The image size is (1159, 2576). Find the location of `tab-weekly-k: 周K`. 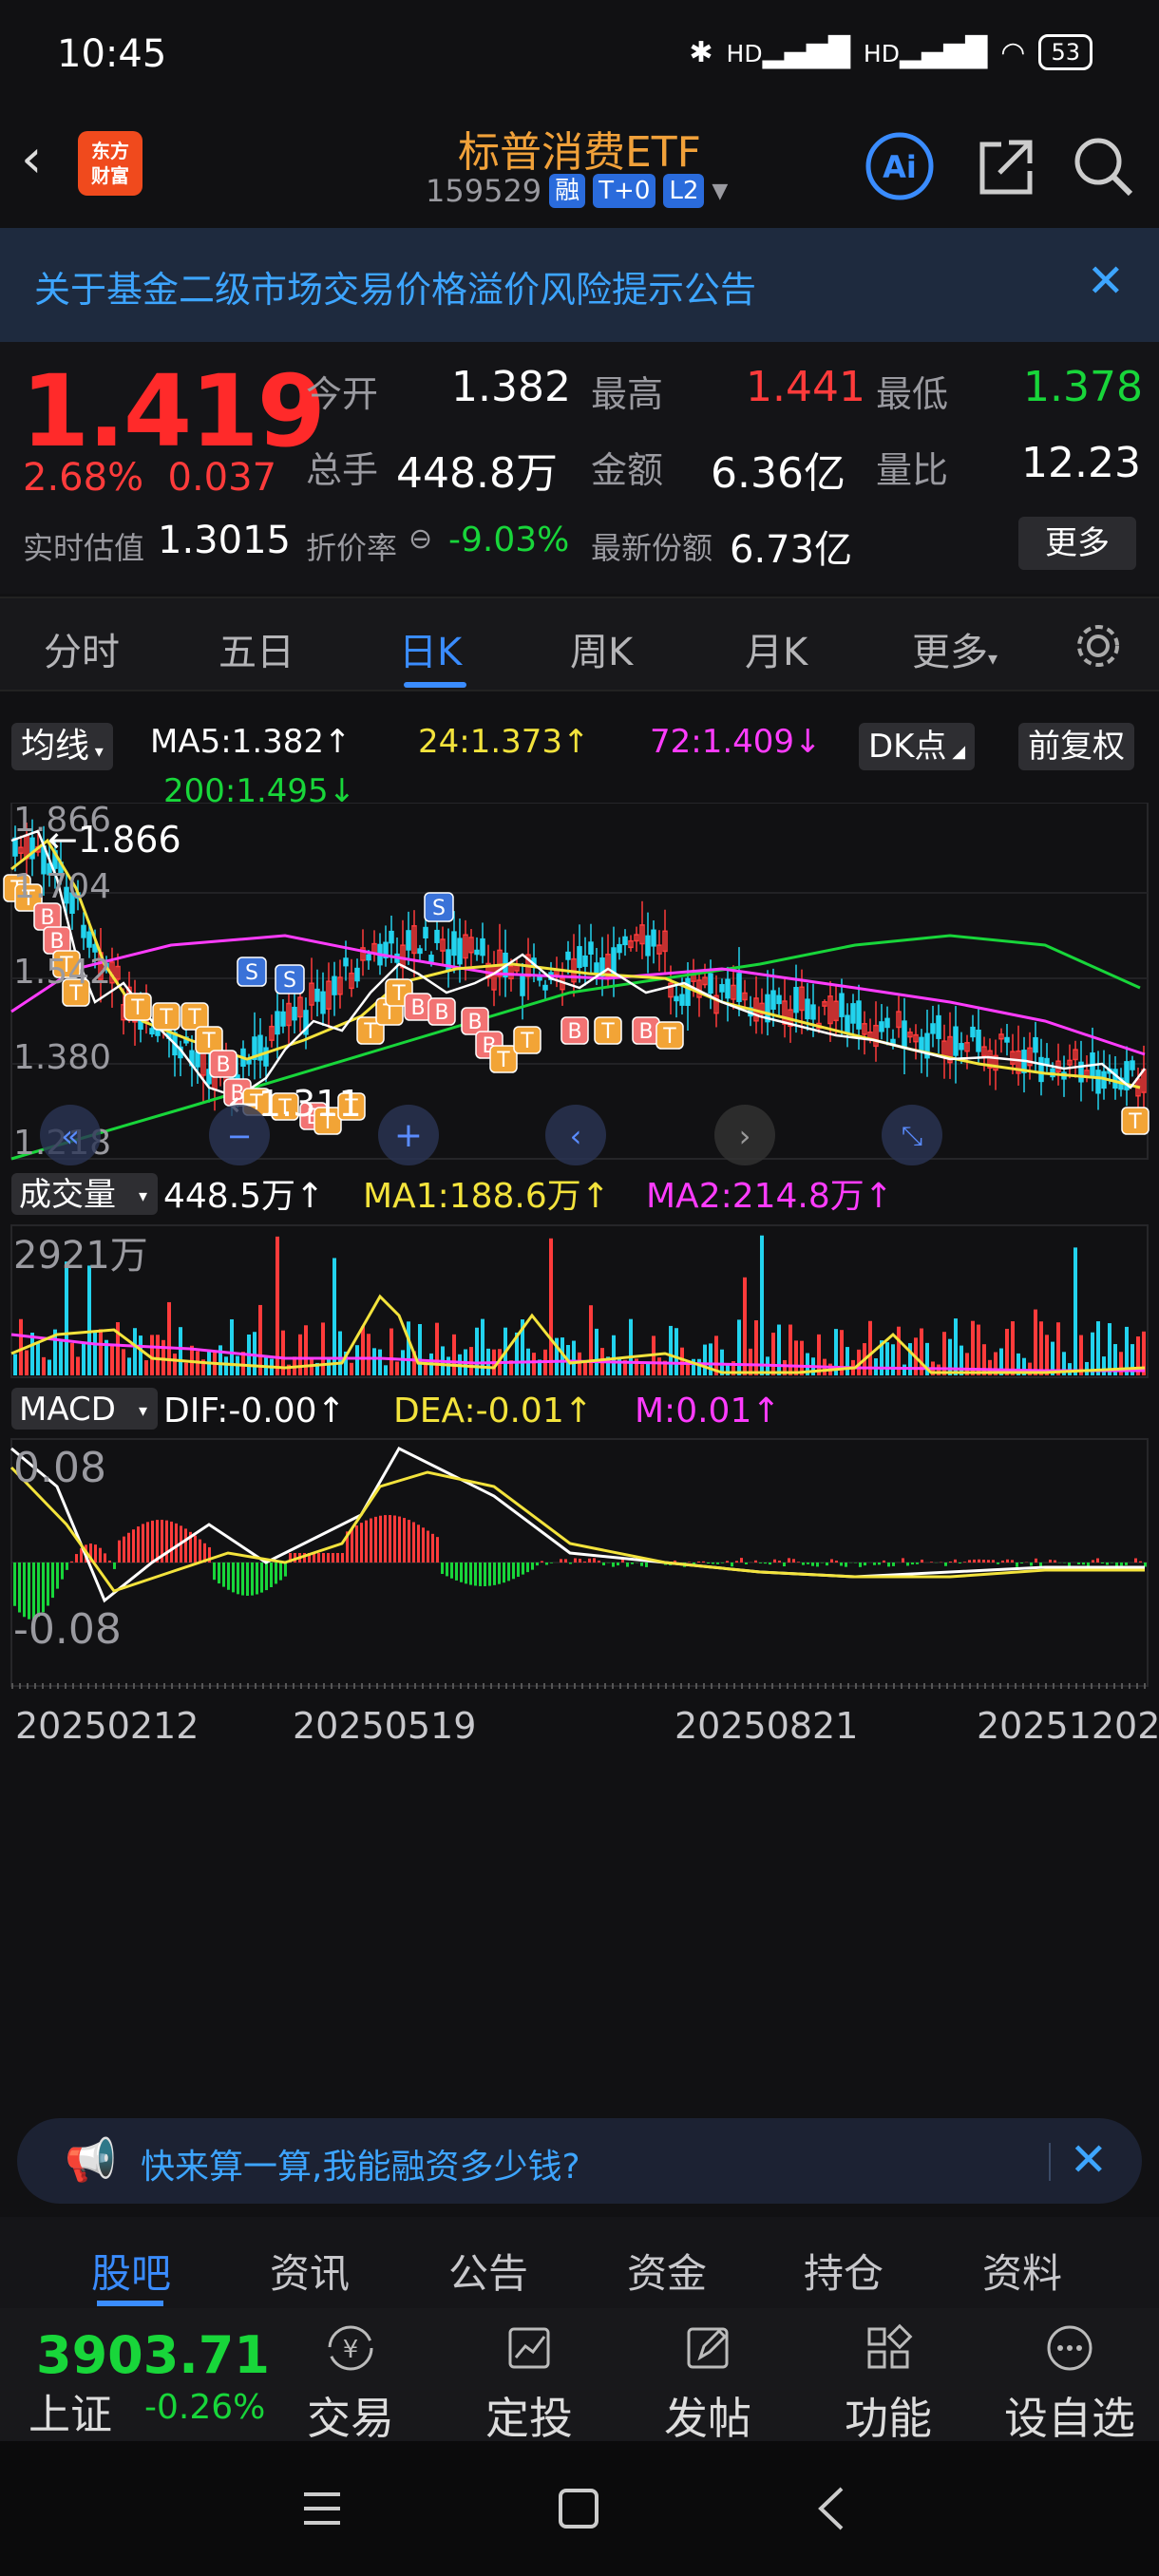

tab-weekly-k: 周K is located at coordinates (601, 648).